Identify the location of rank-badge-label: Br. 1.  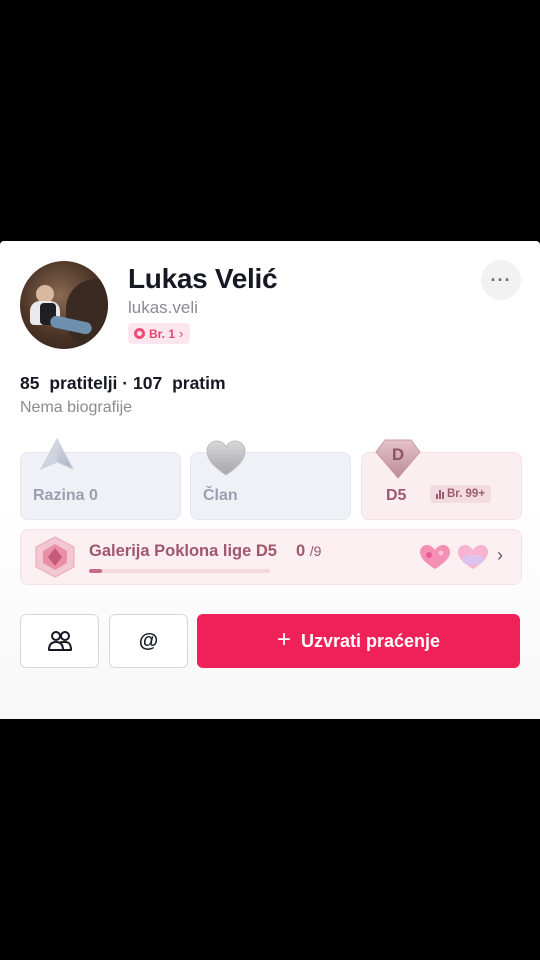
(162, 333).